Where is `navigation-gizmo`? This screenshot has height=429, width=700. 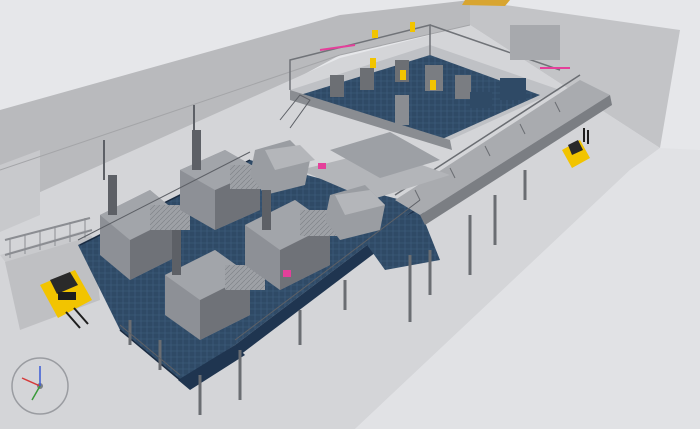
navigation-gizmo is located at coordinates (40, 386).